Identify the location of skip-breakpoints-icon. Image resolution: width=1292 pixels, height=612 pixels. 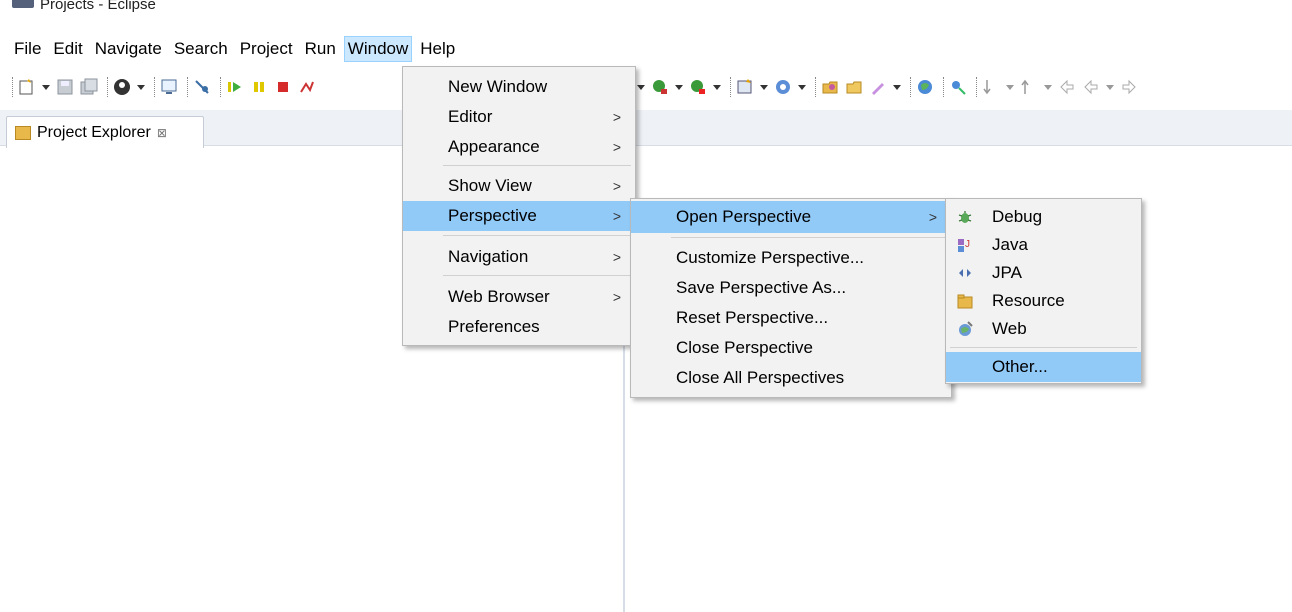
(202, 87).